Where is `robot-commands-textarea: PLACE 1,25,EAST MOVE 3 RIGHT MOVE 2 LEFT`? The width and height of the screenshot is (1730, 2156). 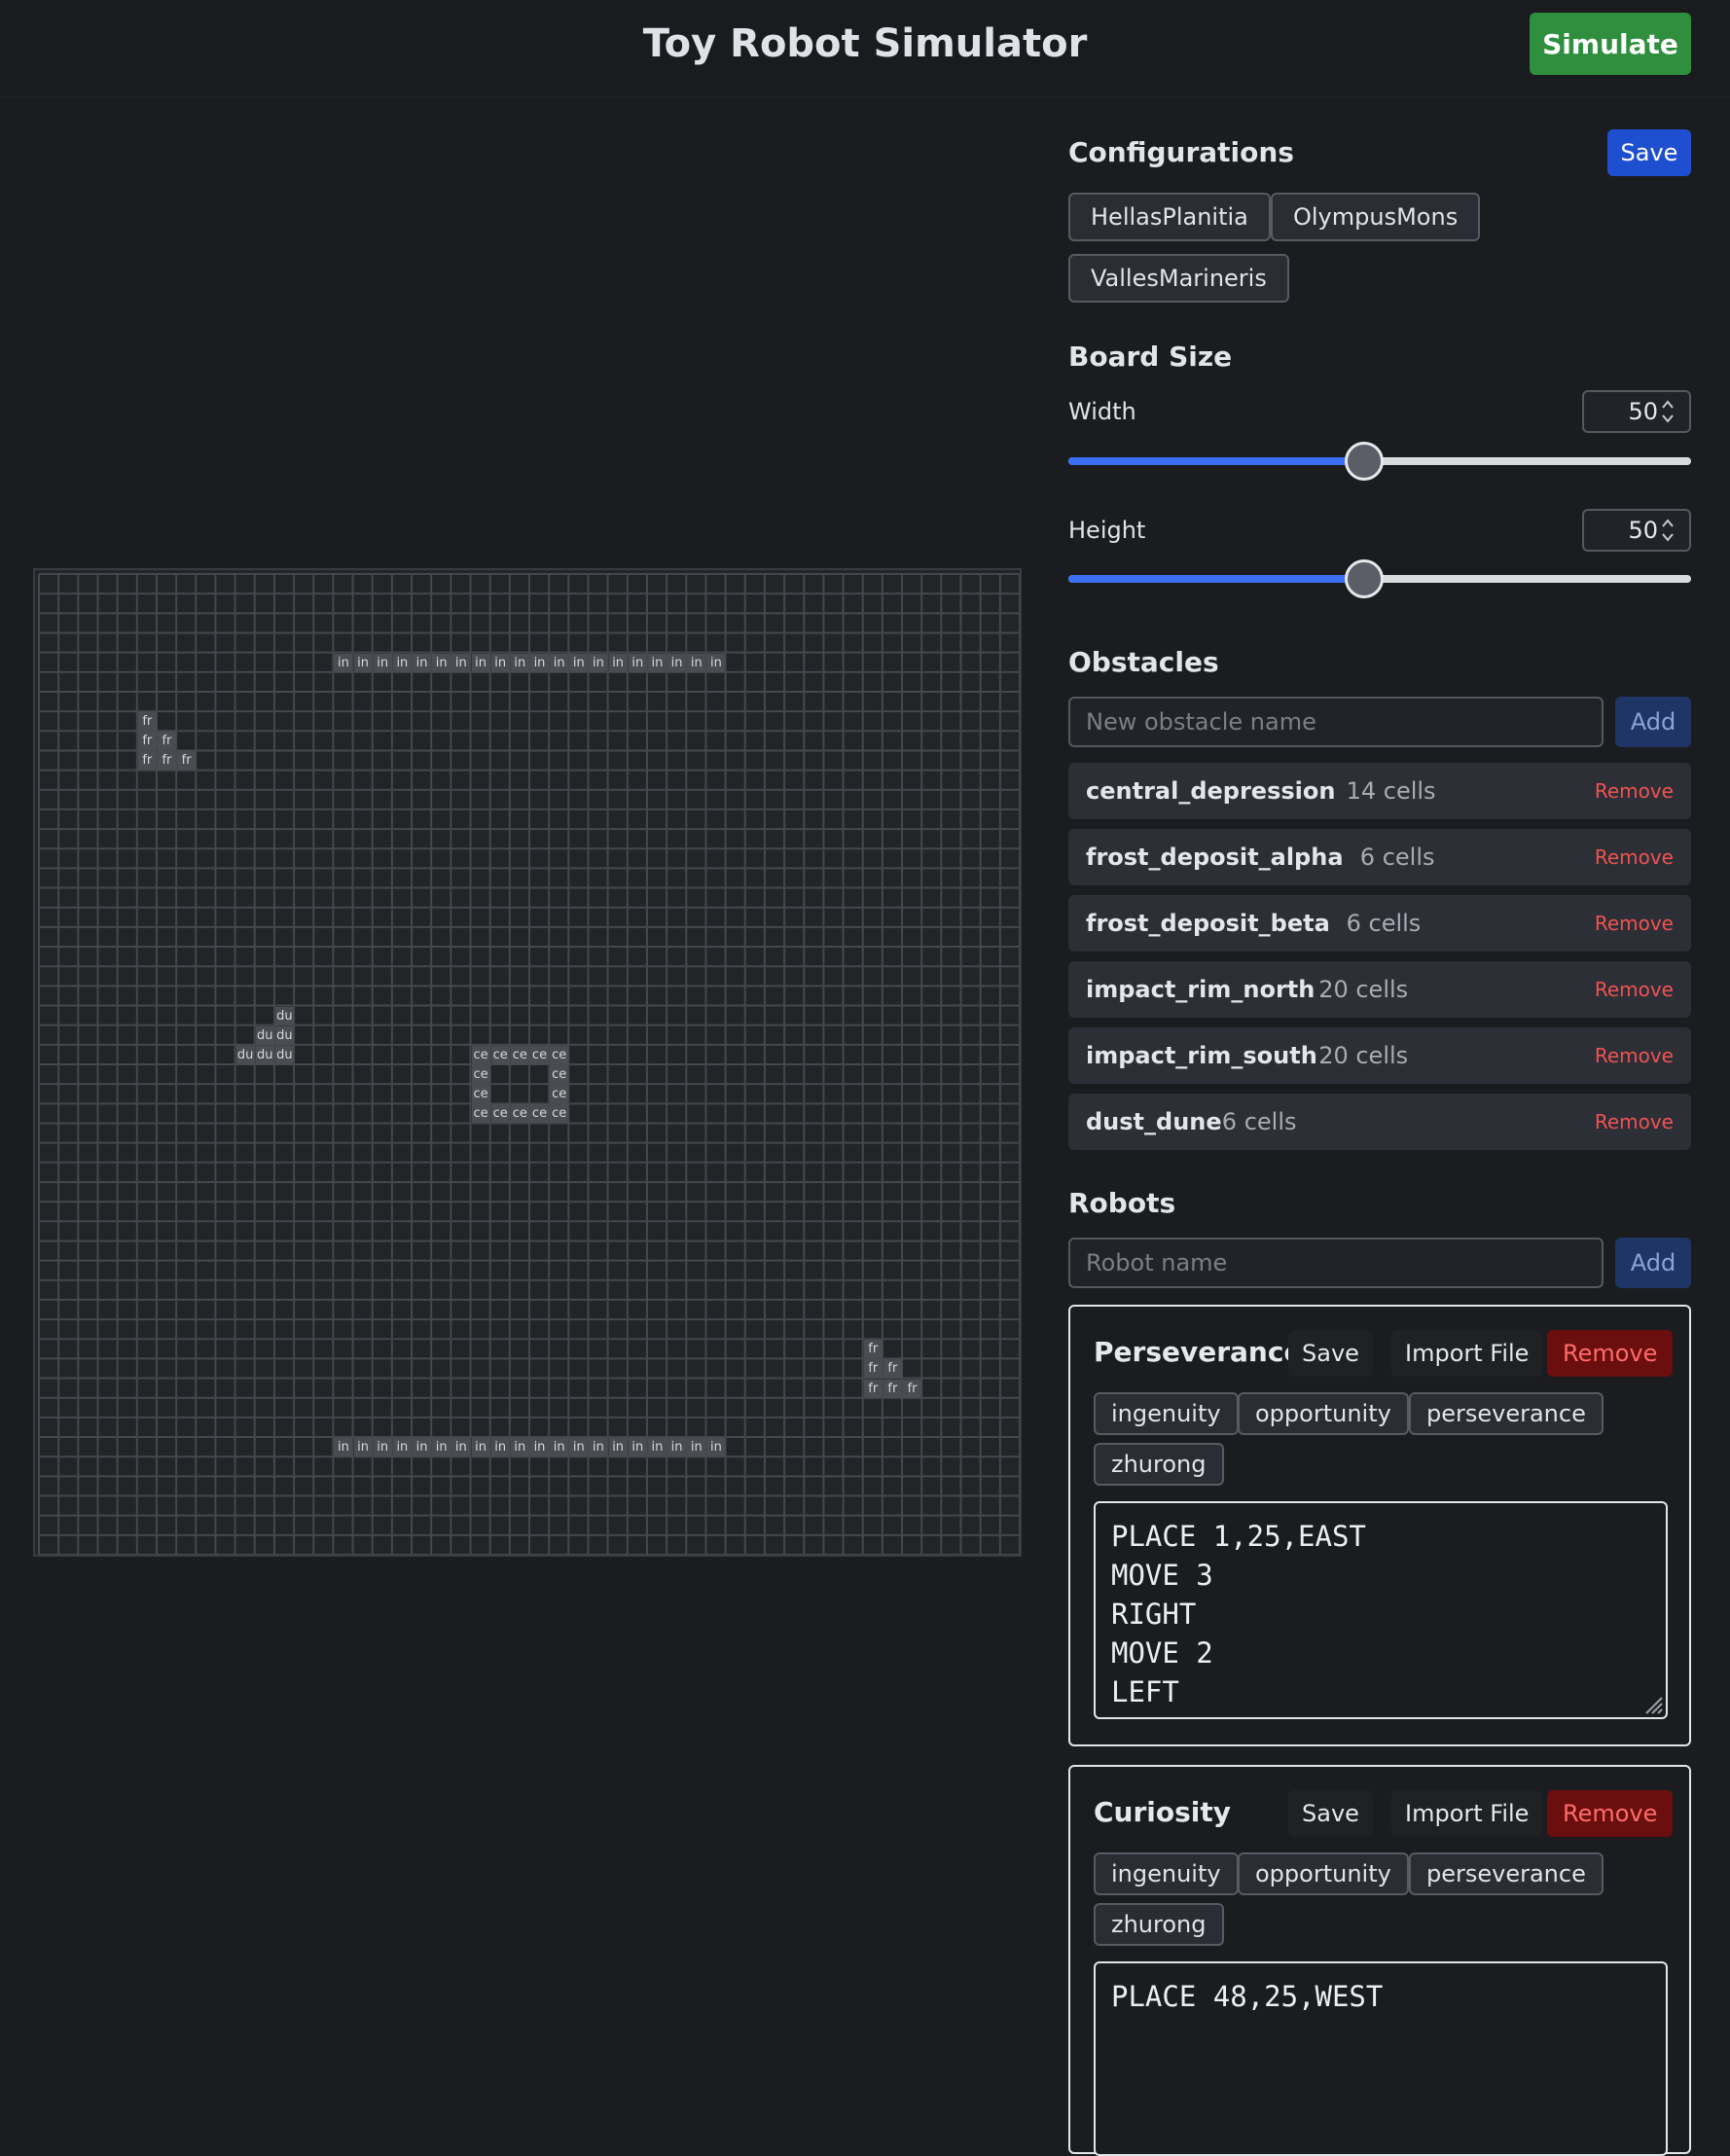
robot-commands-textarea: PLACE 1,25,EAST MOVE 3 RIGHT MOVE 2 LEFT is located at coordinates (1381, 1610).